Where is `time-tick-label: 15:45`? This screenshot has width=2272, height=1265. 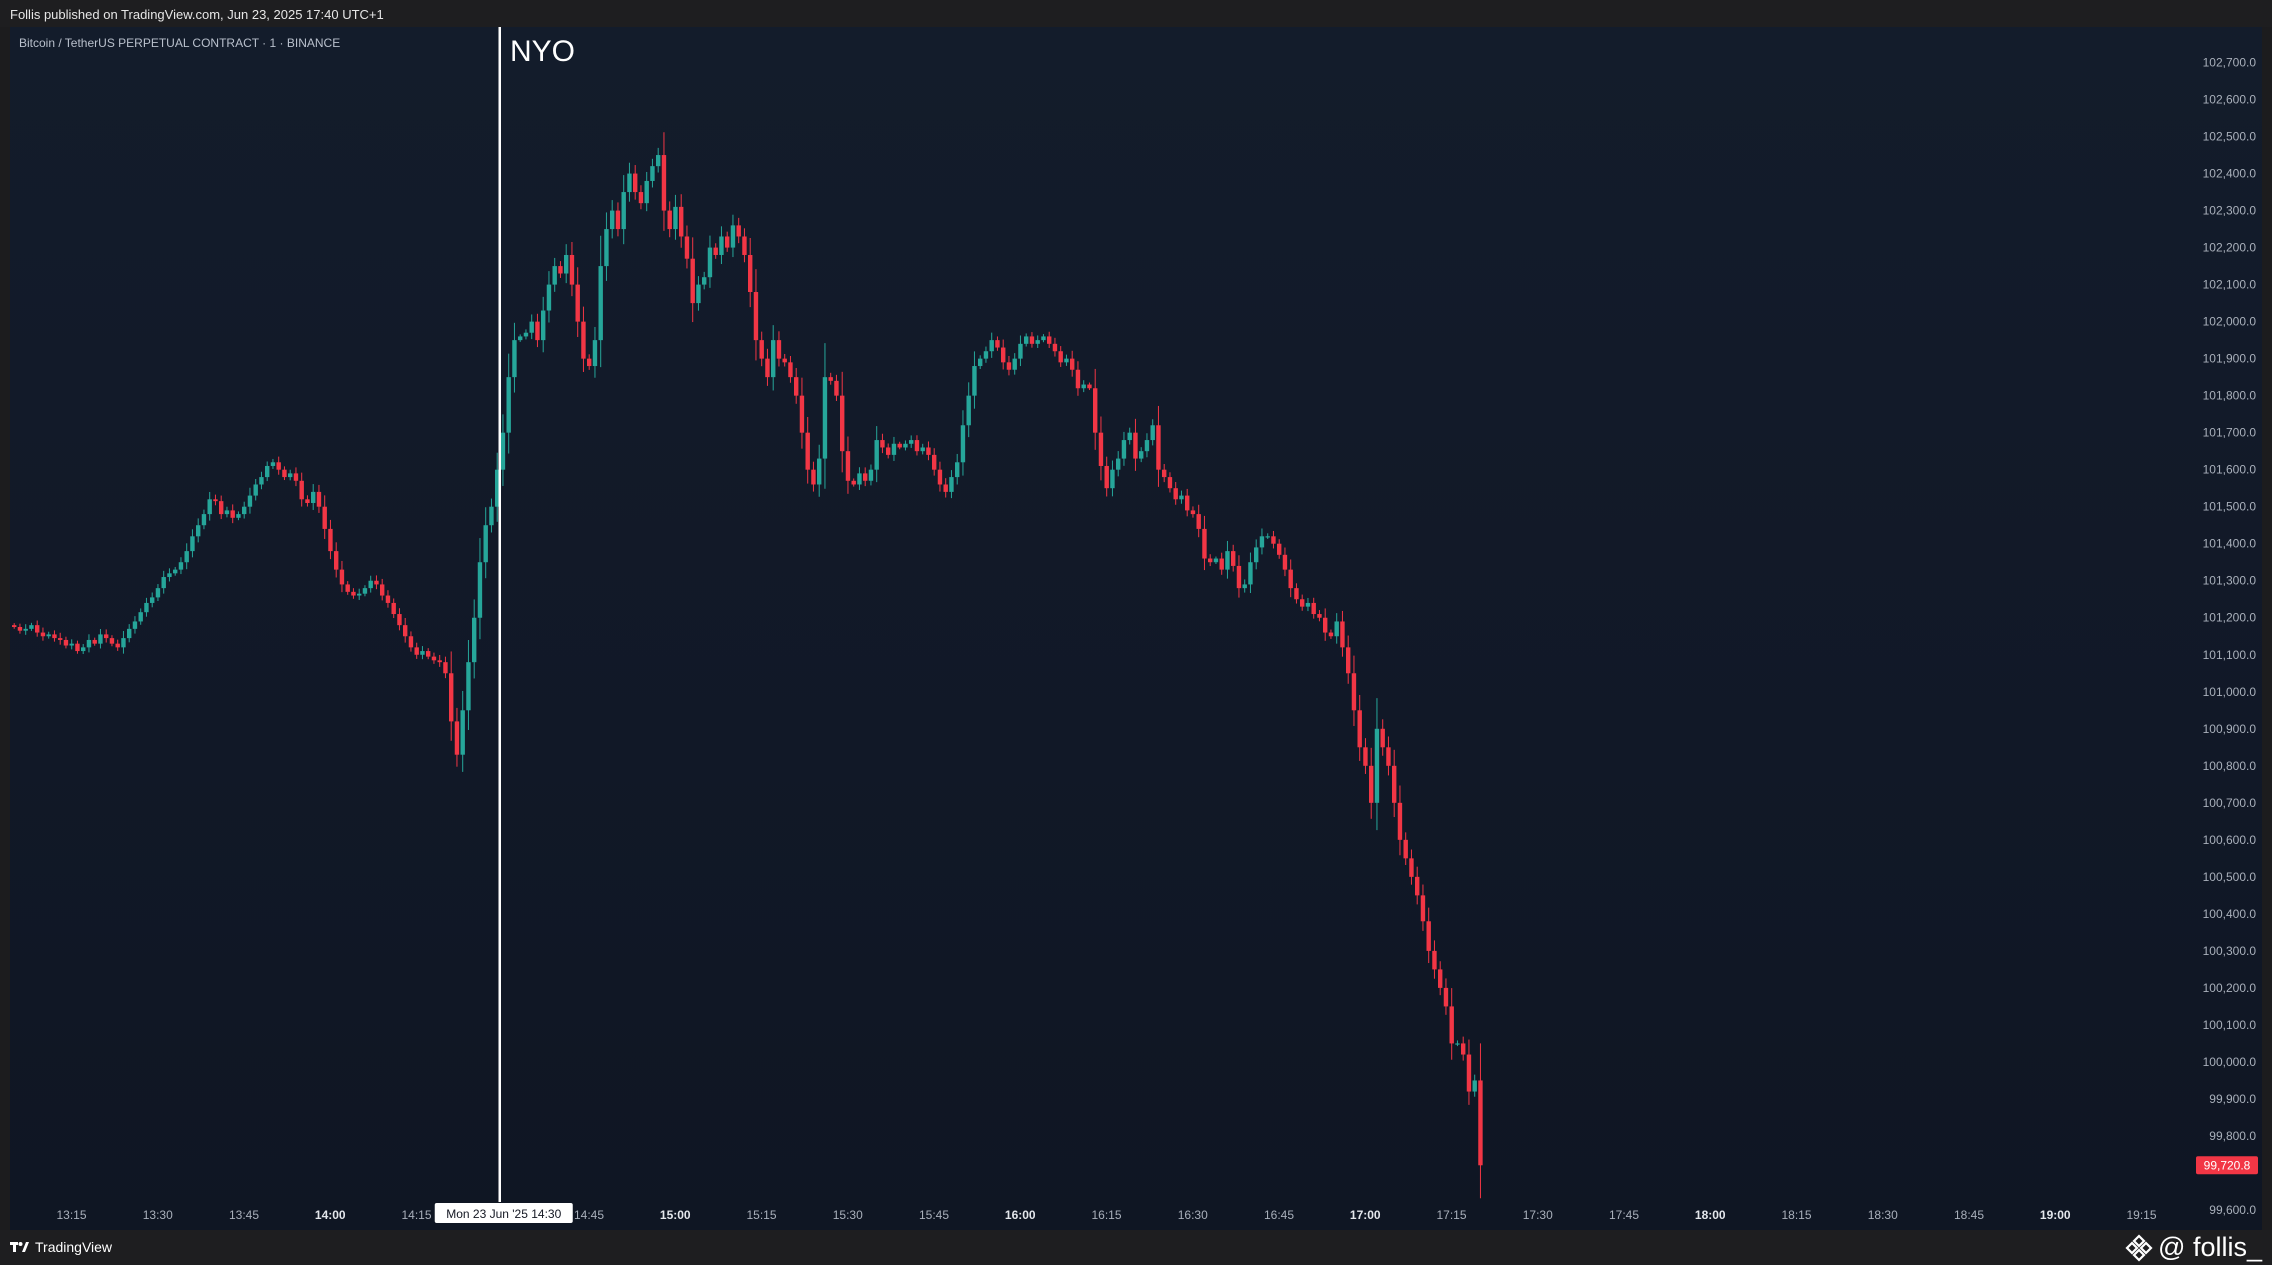
time-tick-label: 15:45 is located at coordinates (934, 1215).